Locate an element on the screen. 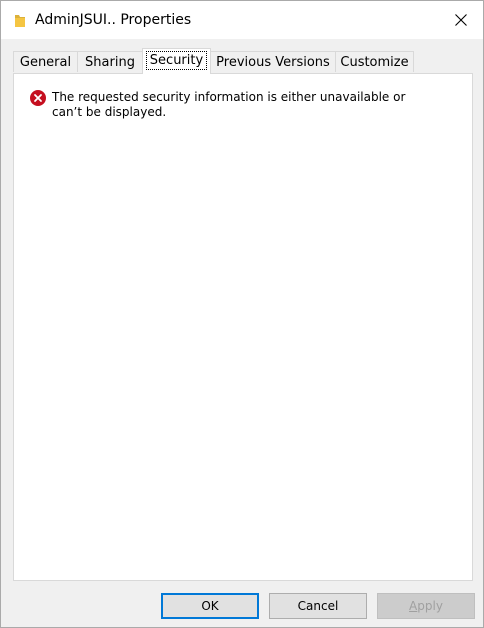  error-icon is located at coordinates (38, 98).